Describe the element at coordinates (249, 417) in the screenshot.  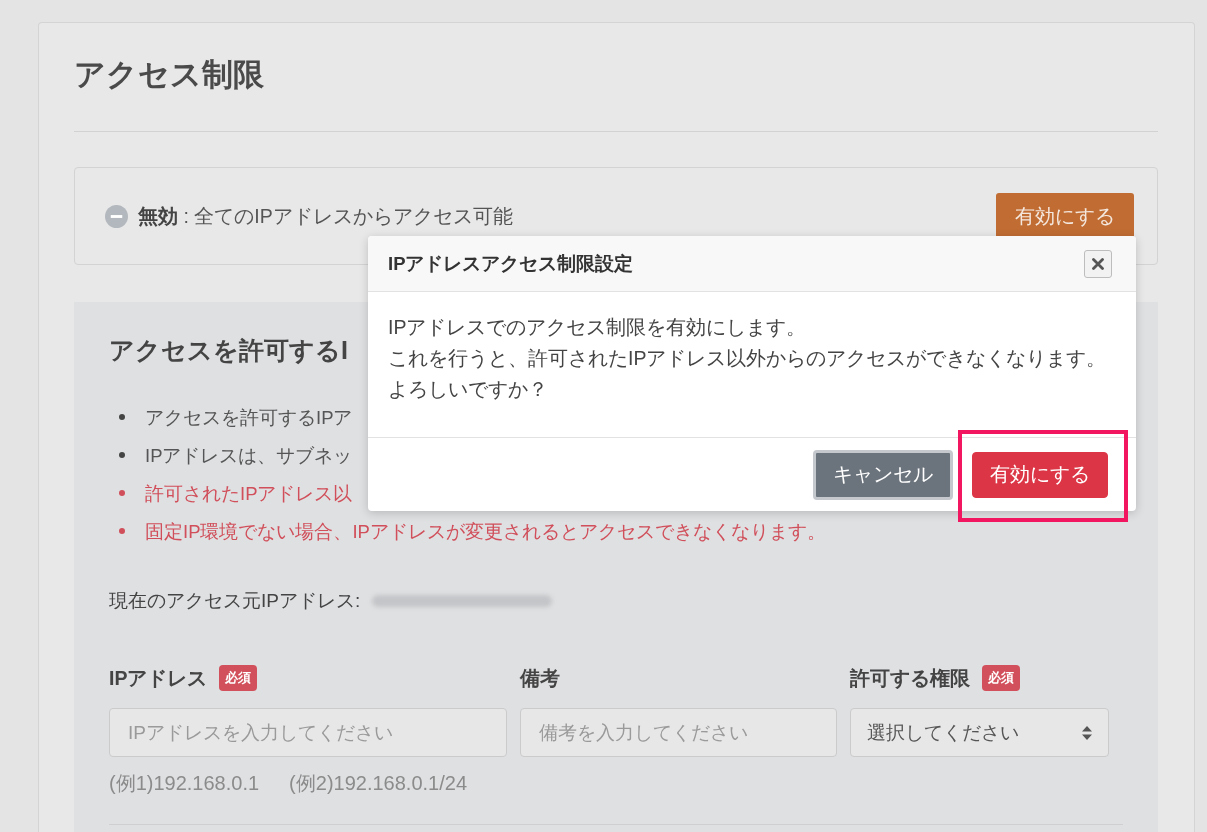
I see `note-text: アクセスを許可するIPア` at that location.